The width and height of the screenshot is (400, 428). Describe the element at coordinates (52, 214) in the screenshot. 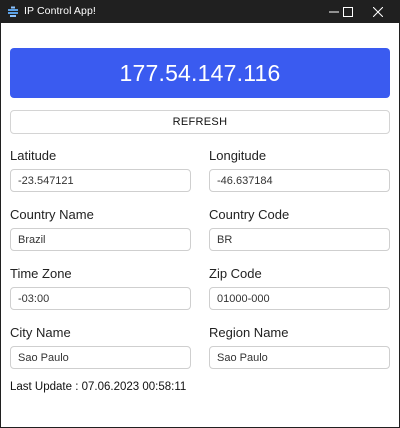

I see `country-name-label: Country Name` at that location.